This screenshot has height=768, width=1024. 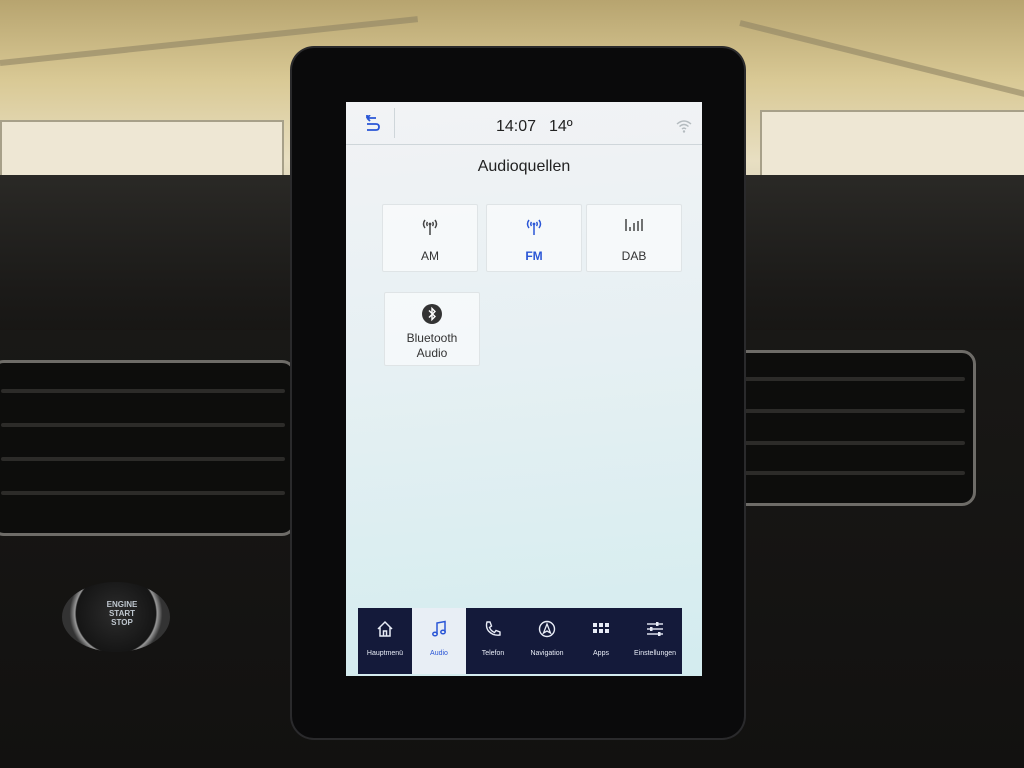 I want to click on apps-grid-icon, so click(x=601, y=628).